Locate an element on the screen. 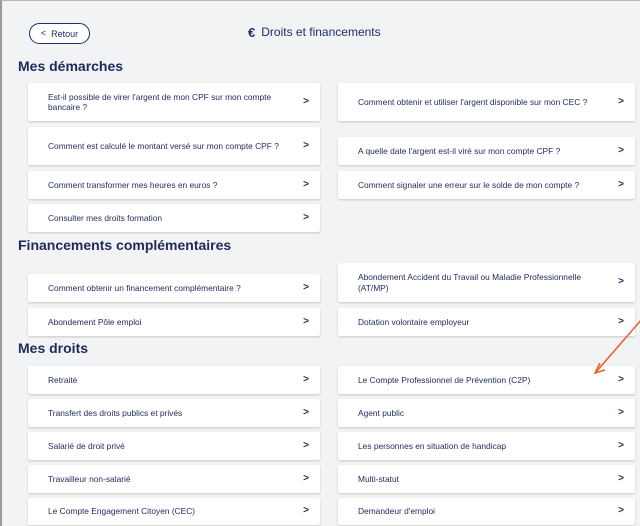 The image size is (640, 526). section-title-financements: Financements complémentaires is located at coordinates (125, 245).